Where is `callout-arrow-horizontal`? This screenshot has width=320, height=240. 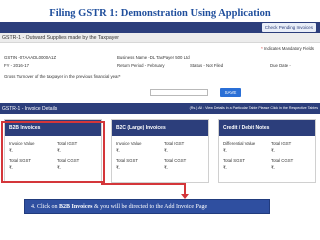 callout-arrow-horizontal is located at coordinates (142, 184).